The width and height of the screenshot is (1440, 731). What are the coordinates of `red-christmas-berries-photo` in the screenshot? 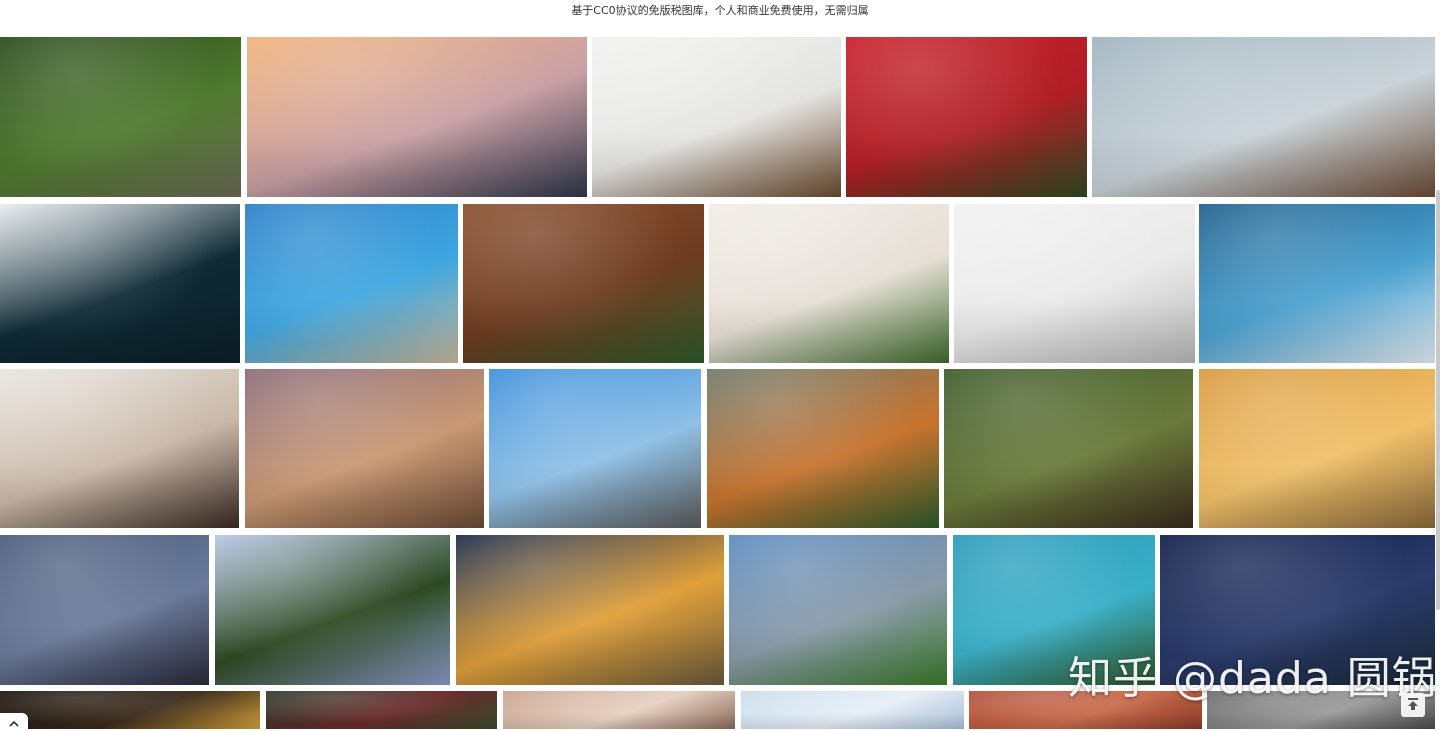 It's located at (966, 117).